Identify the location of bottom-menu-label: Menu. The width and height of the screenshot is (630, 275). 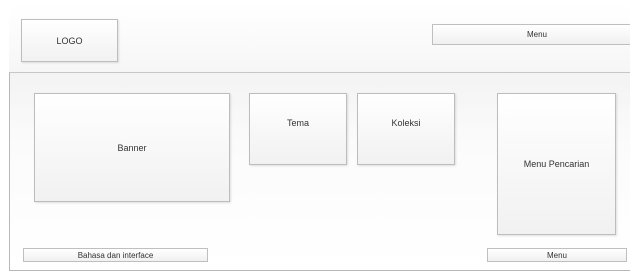
(556, 255).